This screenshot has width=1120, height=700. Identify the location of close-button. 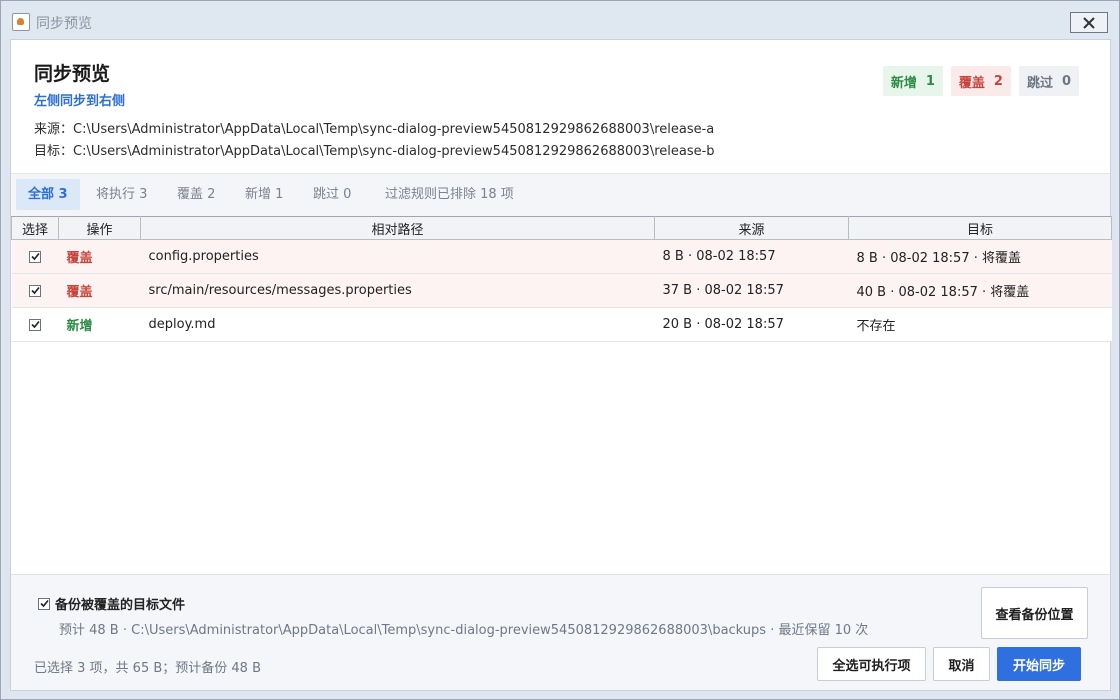
(1089, 22).